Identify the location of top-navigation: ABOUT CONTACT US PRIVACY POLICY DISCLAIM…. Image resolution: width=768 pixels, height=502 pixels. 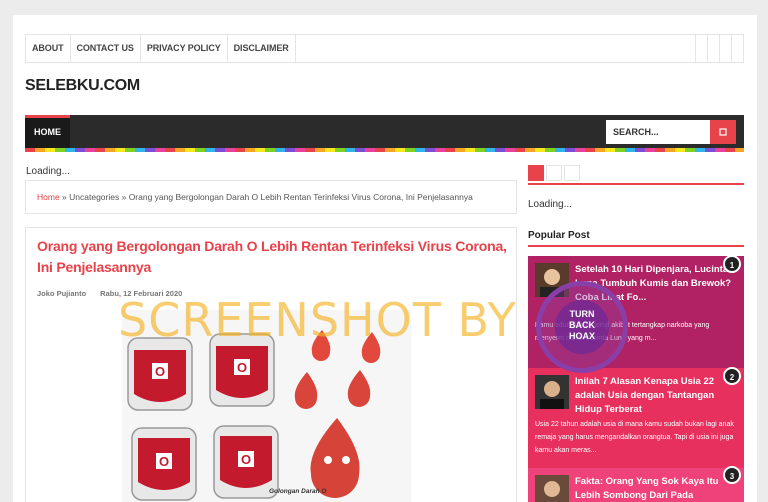
(384, 48).